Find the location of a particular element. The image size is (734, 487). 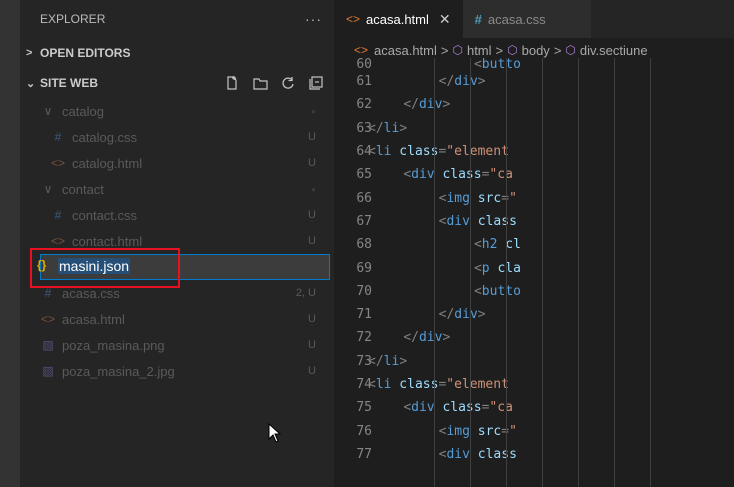

tree-item-label: poza_masina_2.jpg is located at coordinates (118, 371).